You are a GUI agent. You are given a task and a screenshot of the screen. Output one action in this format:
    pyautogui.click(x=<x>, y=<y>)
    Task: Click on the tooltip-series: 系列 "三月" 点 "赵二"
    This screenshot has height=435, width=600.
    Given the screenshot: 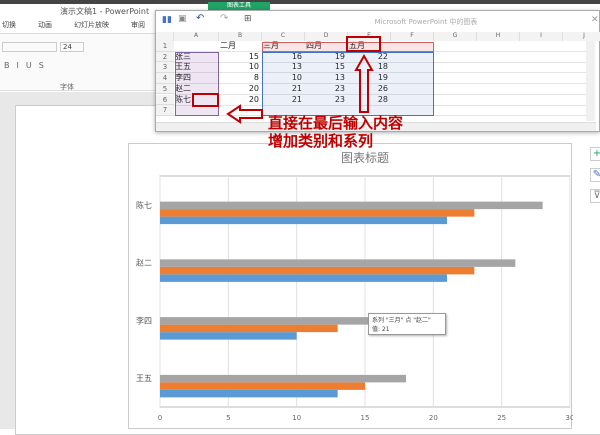 What is the action you would take?
    pyautogui.click(x=401, y=320)
    